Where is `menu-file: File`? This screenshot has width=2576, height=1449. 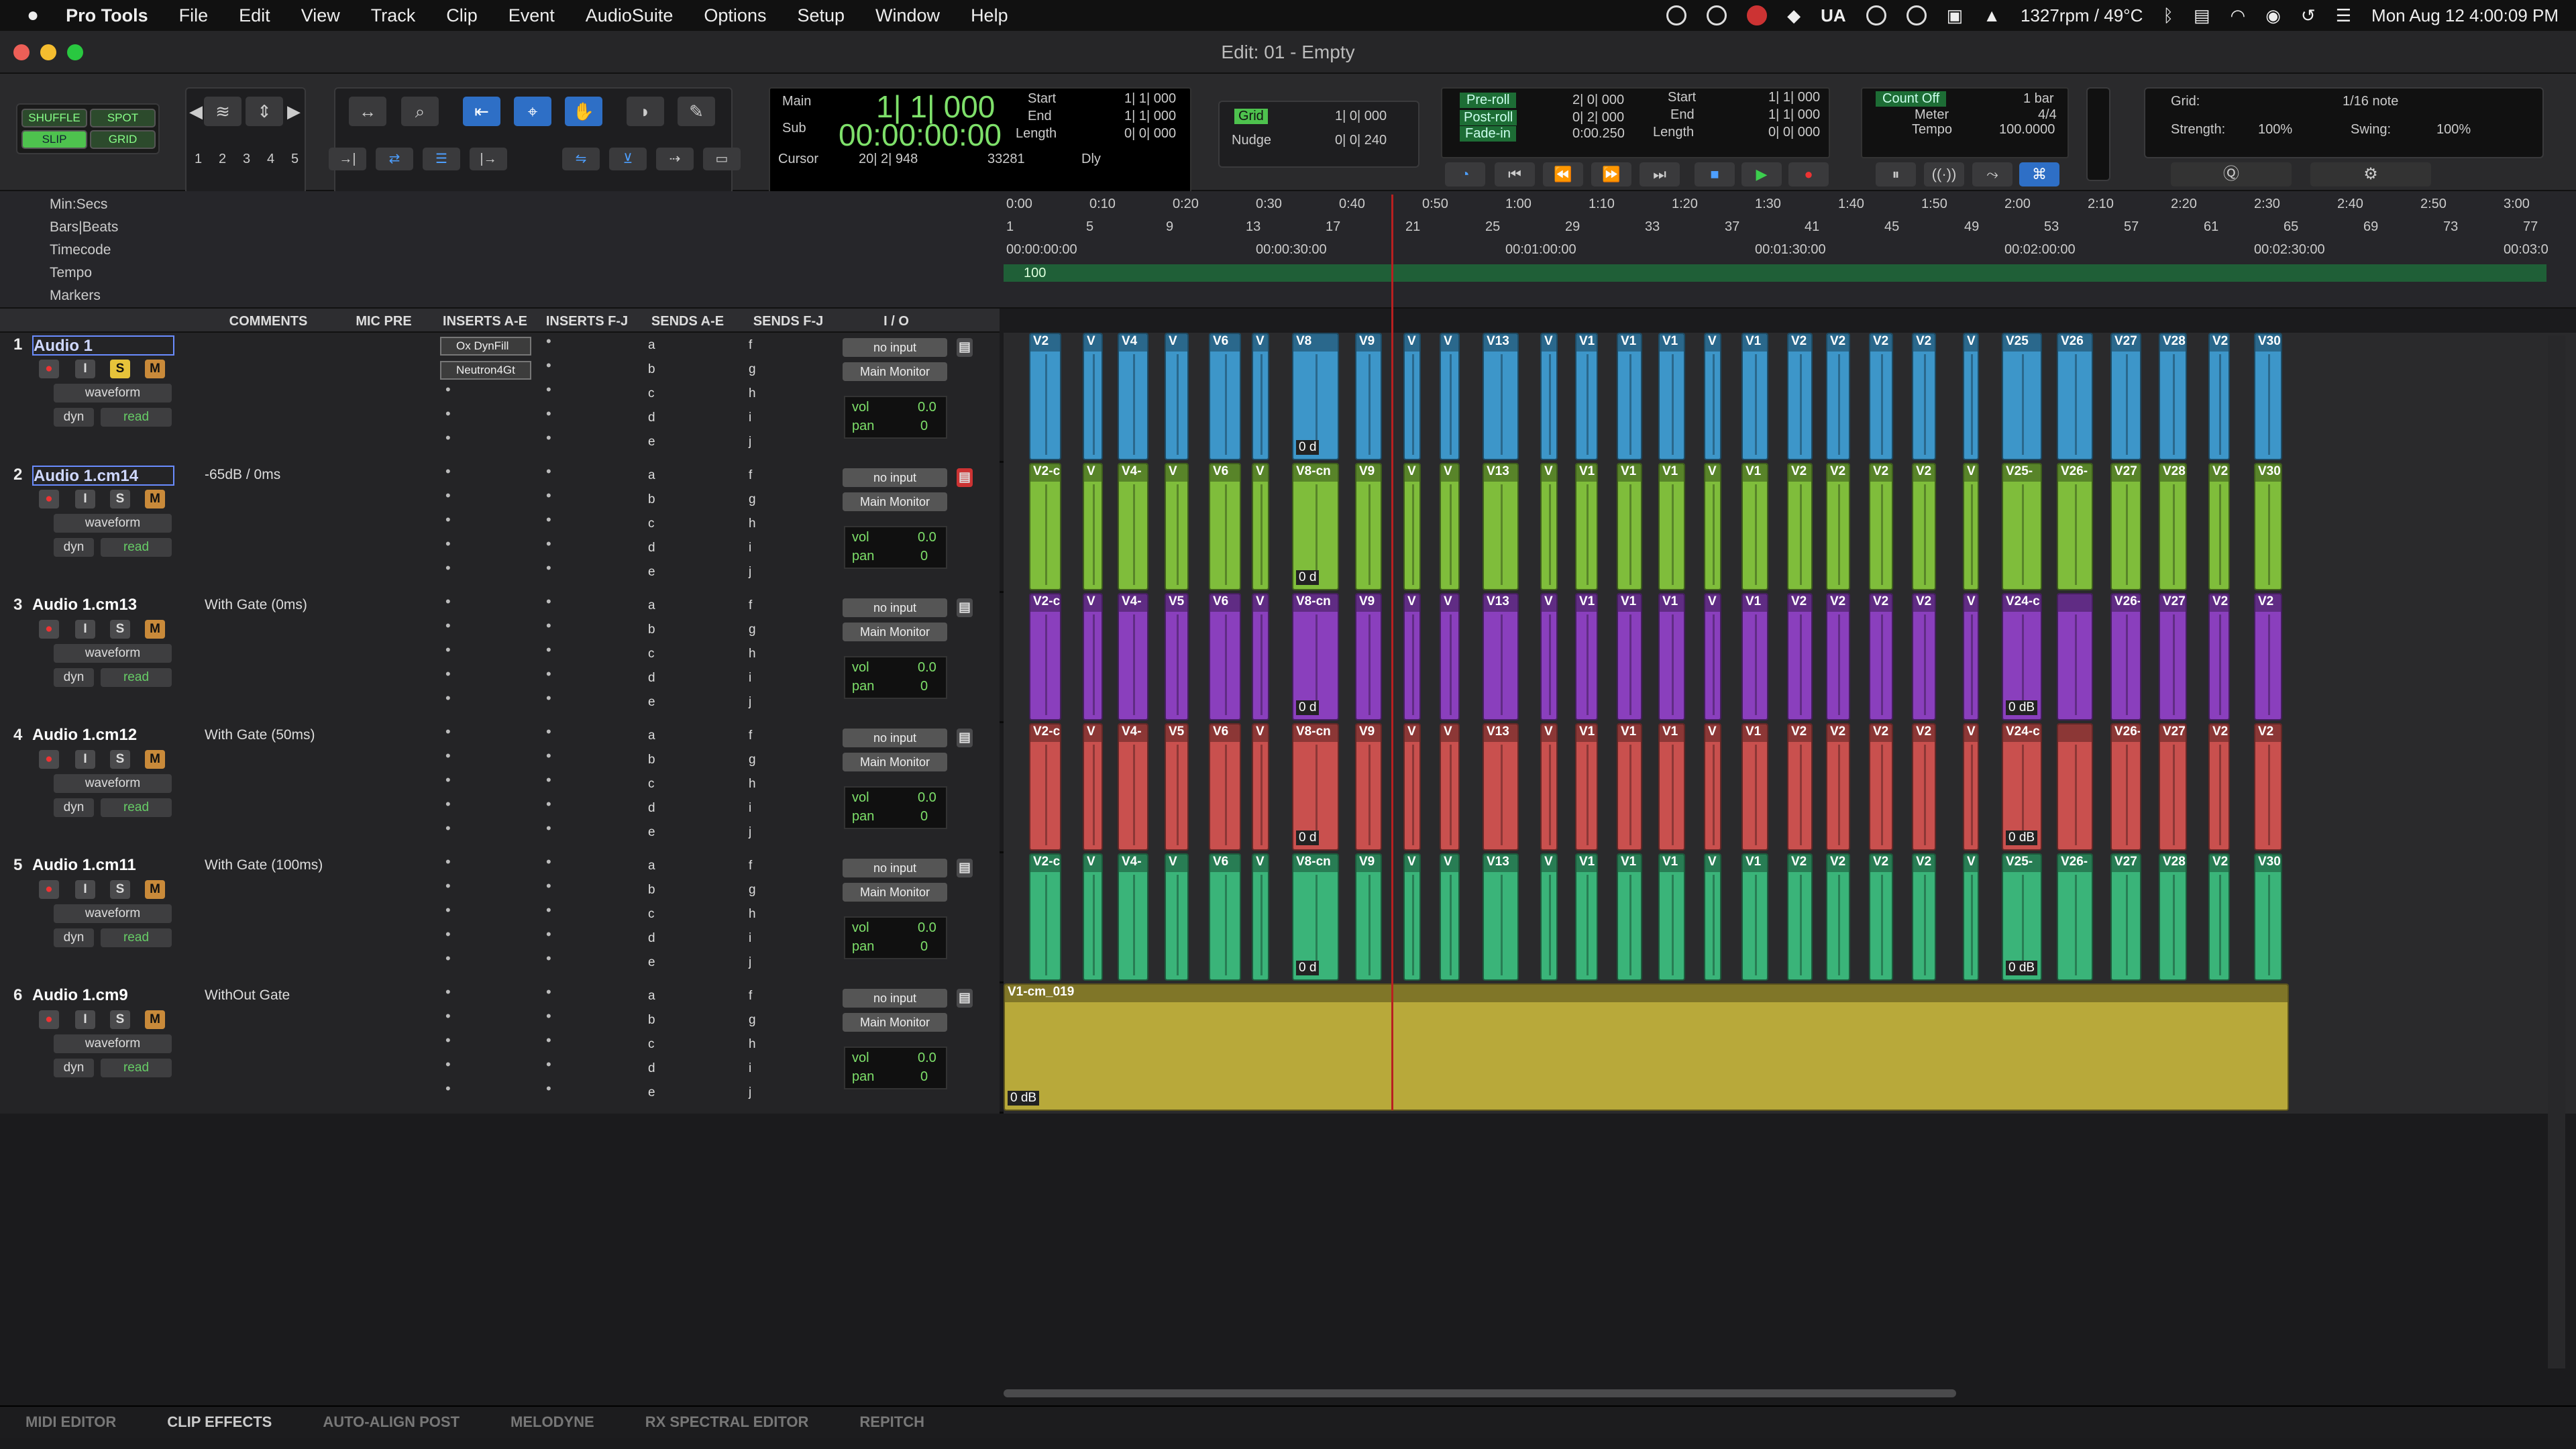
menu-file: File is located at coordinates (194, 15).